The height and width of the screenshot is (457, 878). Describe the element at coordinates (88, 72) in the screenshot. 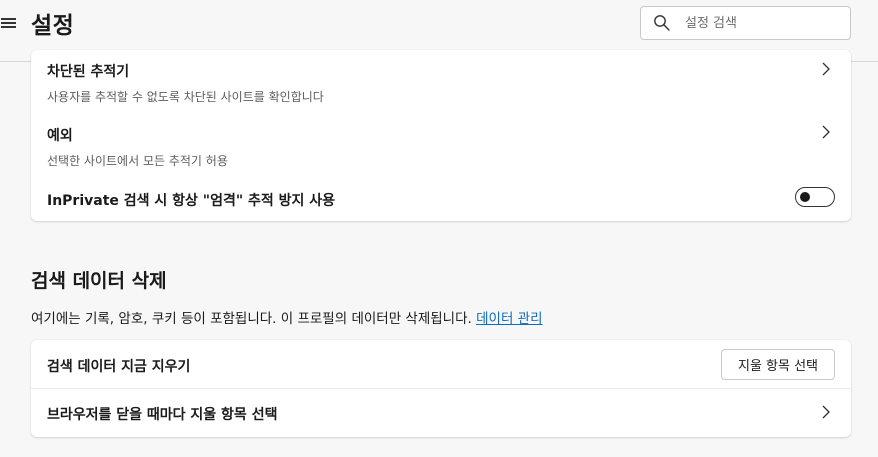

I see `blocked-trackers-title: 차단된 추적기` at that location.